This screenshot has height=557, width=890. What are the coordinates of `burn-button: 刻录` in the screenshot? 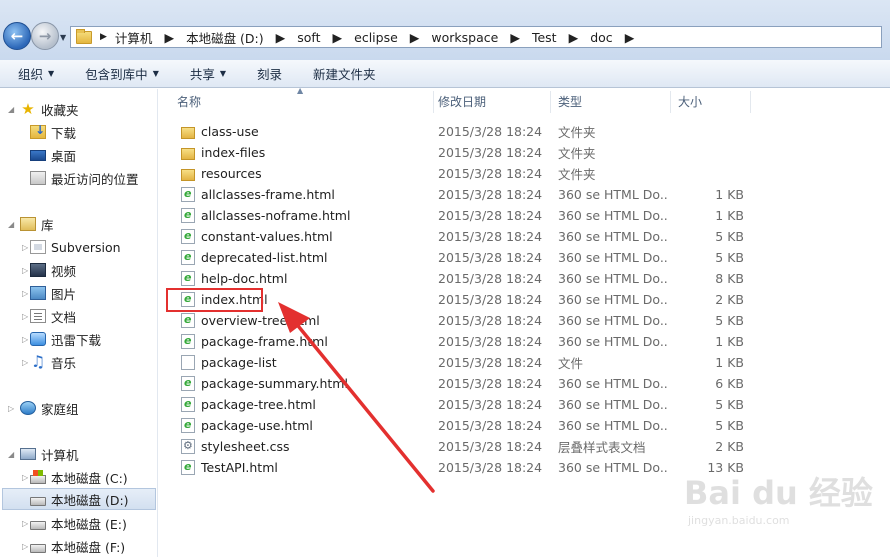 It's located at (267, 73).